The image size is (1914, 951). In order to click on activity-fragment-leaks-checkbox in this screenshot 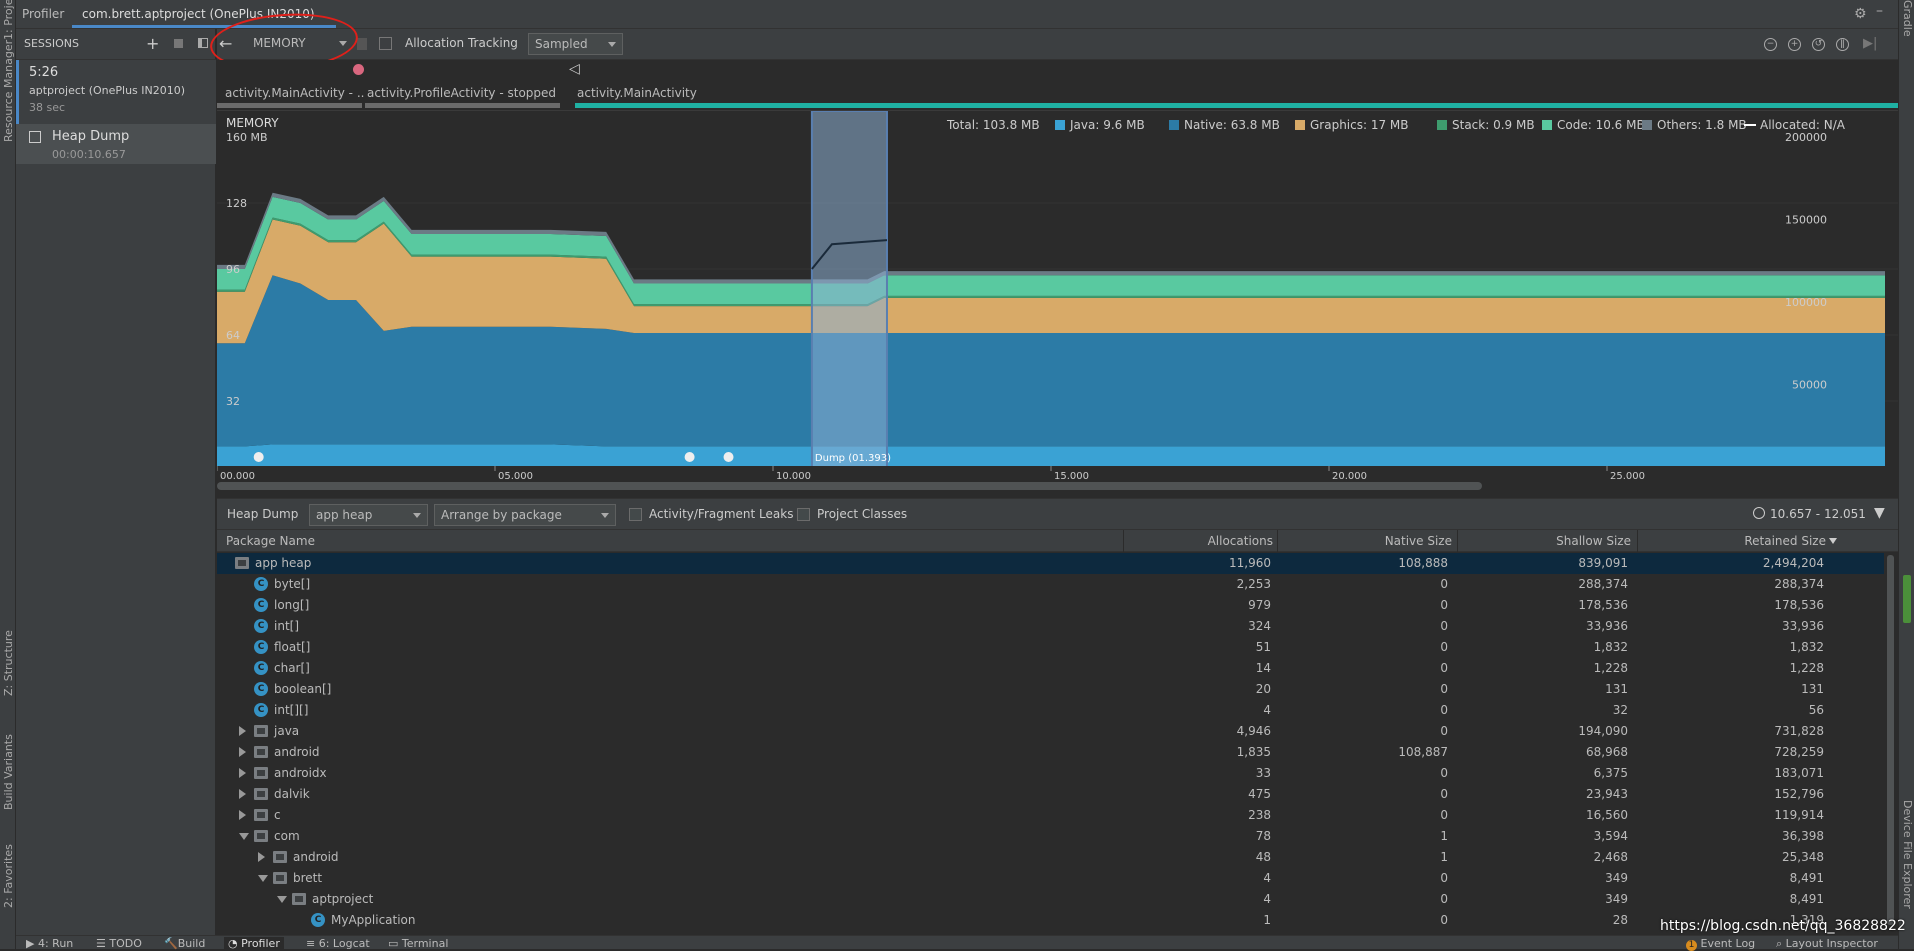, I will do `click(635, 514)`.